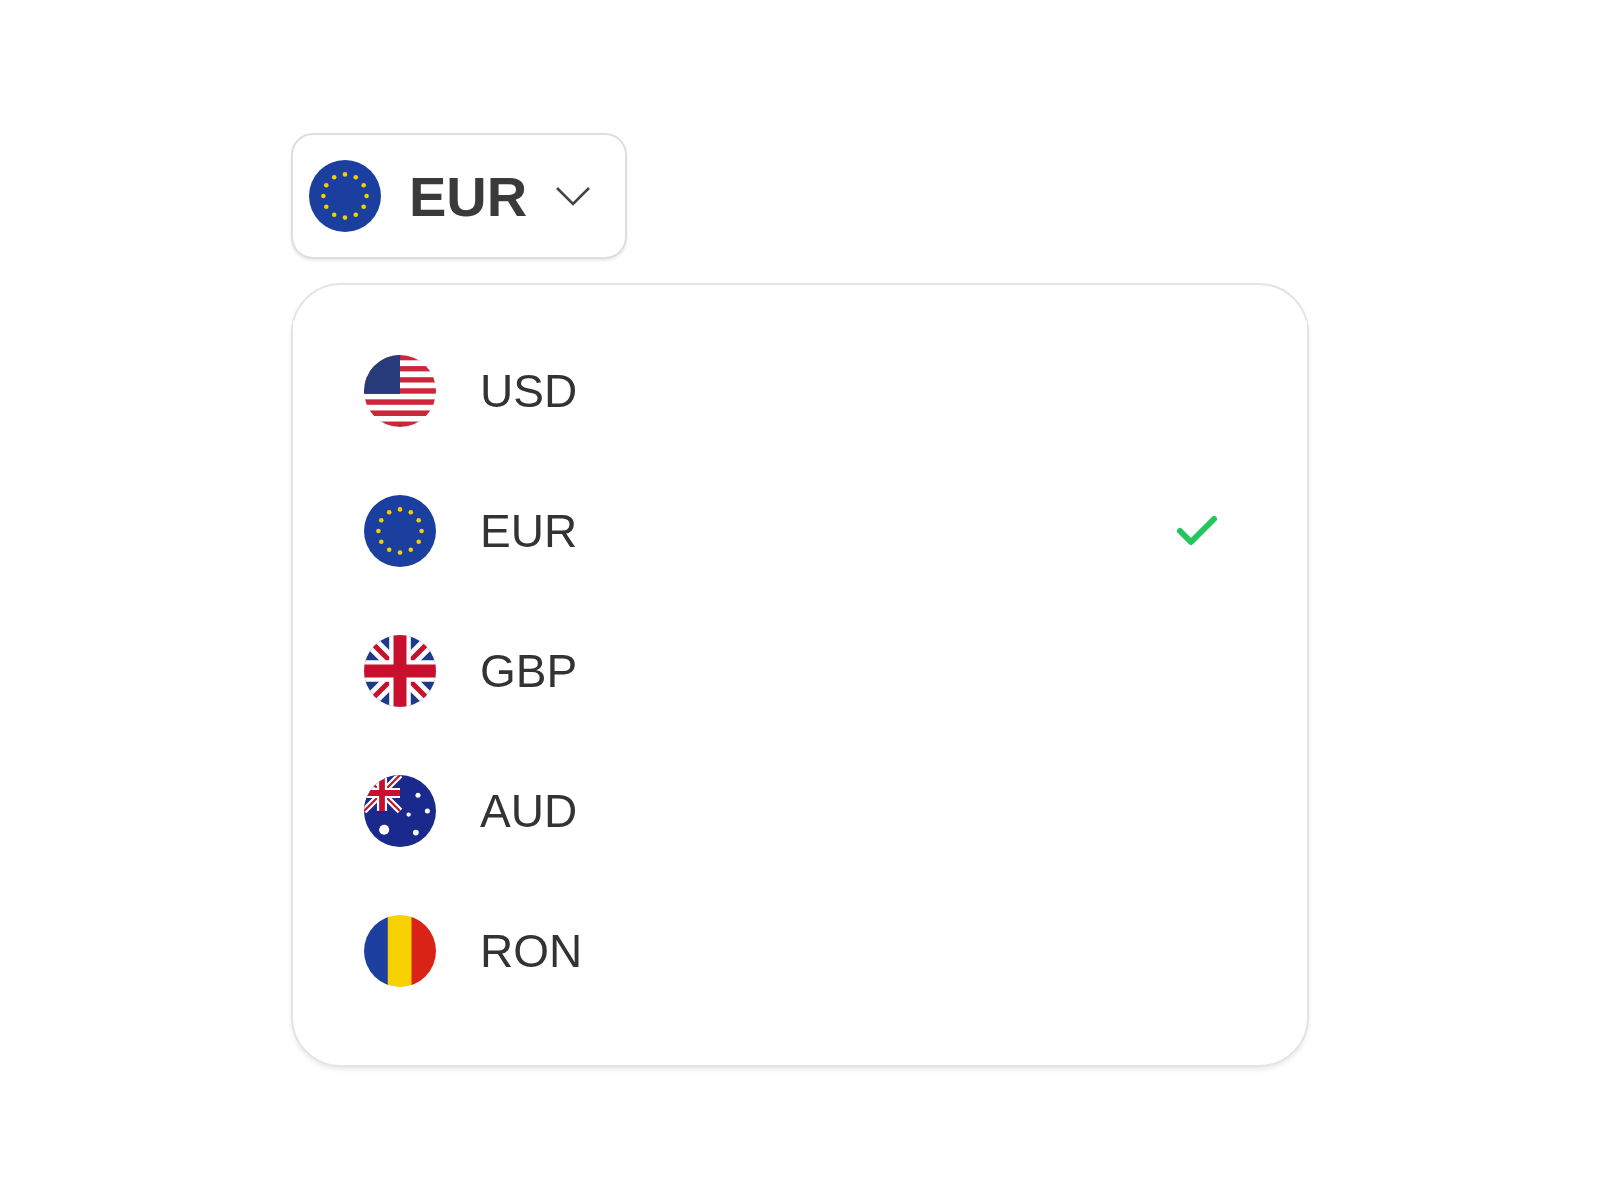 This screenshot has width=1600, height=1200. What do you see at coordinates (529, 391) in the screenshot?
I see `currency-code: USD` at bounding box center [529, 391].